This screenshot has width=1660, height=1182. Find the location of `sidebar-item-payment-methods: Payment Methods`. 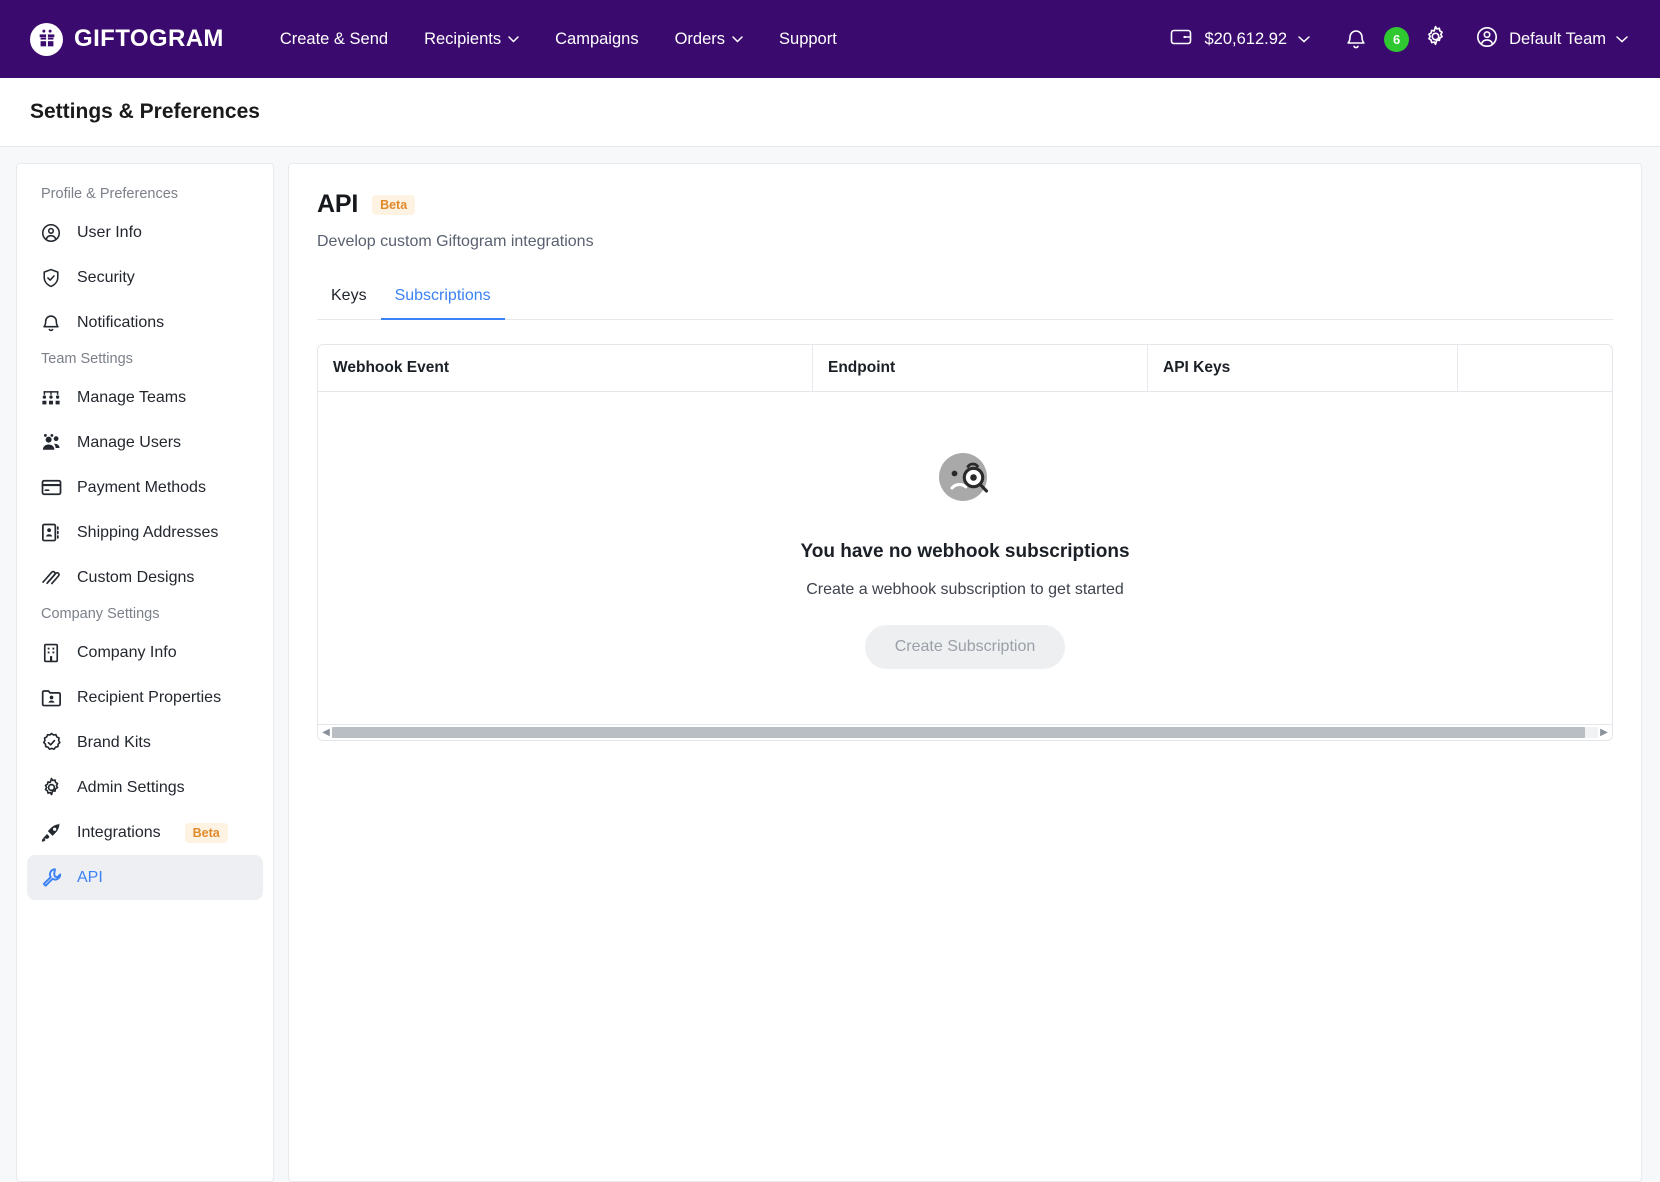

sidebar-item-payment-methods: Payment Methods is located at coordinates (145, 487).